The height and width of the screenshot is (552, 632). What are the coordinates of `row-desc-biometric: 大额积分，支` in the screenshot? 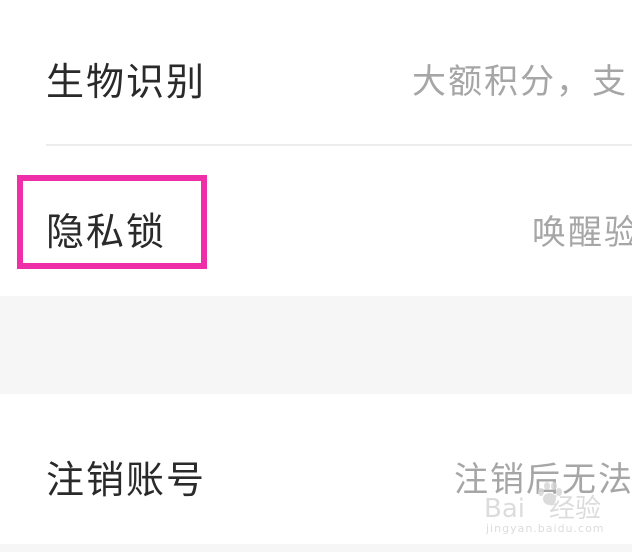 It's located at (520, 82).